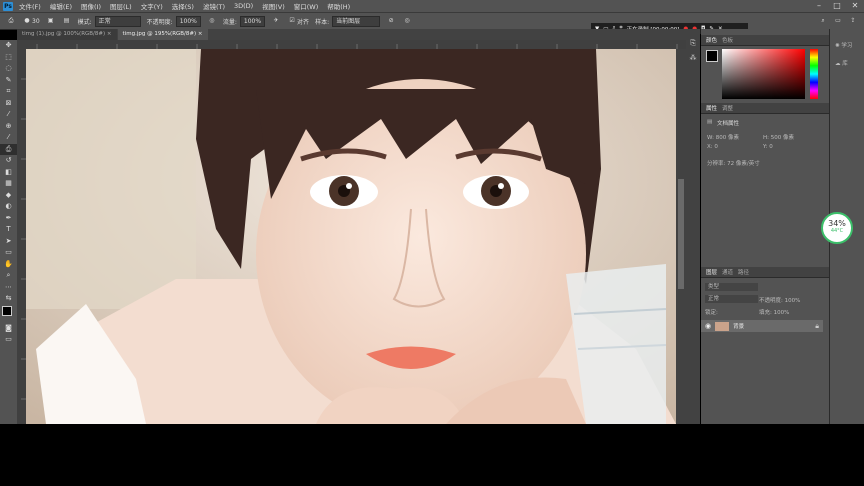 This screenshot has width=864, height=486. I want to click on menu-image: 图像(I), so click(91, 6).